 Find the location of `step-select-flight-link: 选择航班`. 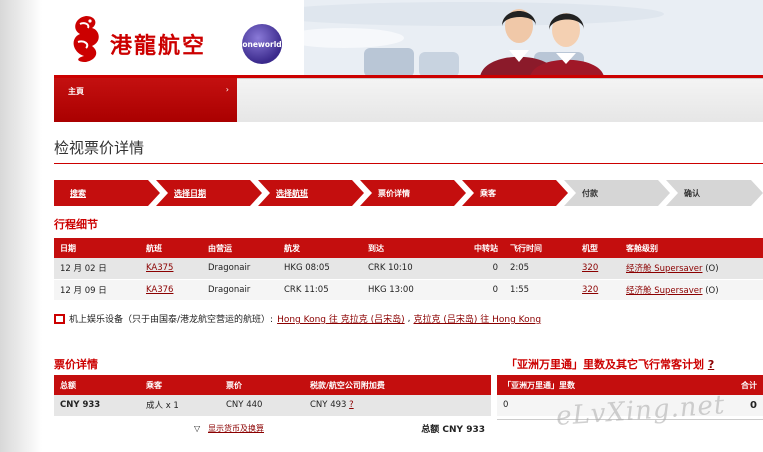

step-select-flight-link: 选择航班 is located at coordinates (292, 193).